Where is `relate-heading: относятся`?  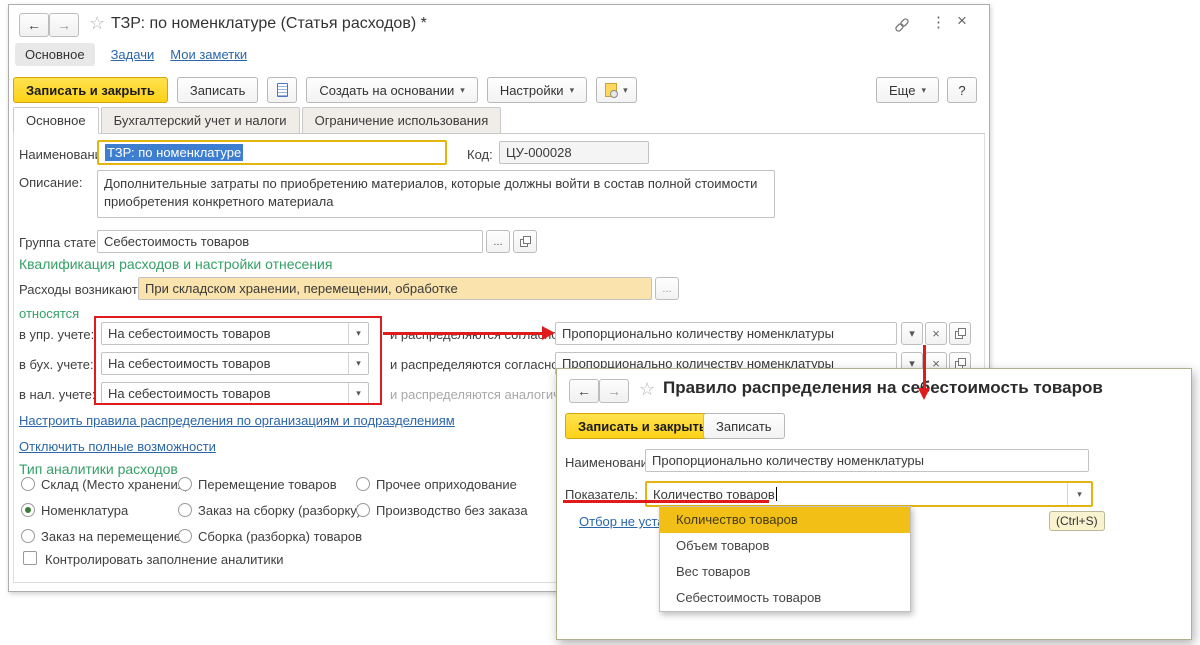 relate-heading: относятся is located at coordinates (49, 313).